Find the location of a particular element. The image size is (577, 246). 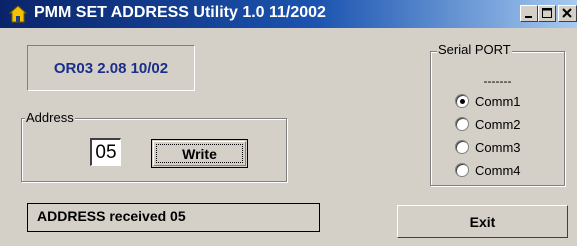

address-input is located at coordinates (105, 152).